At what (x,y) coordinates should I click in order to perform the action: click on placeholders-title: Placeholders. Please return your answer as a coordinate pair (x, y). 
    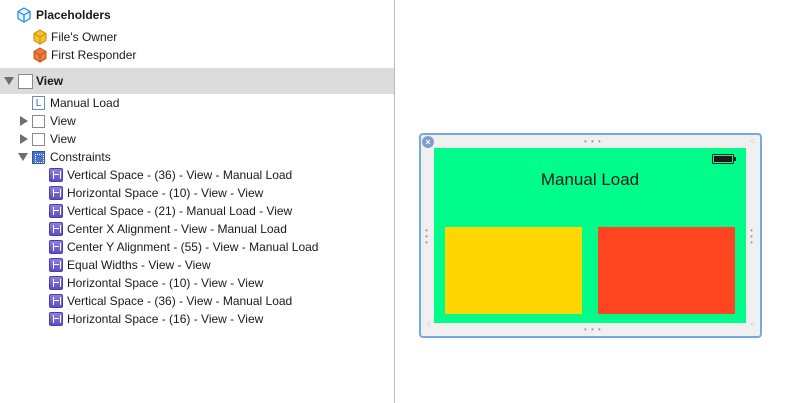
    Looking at the image, I should click on (73, 15).